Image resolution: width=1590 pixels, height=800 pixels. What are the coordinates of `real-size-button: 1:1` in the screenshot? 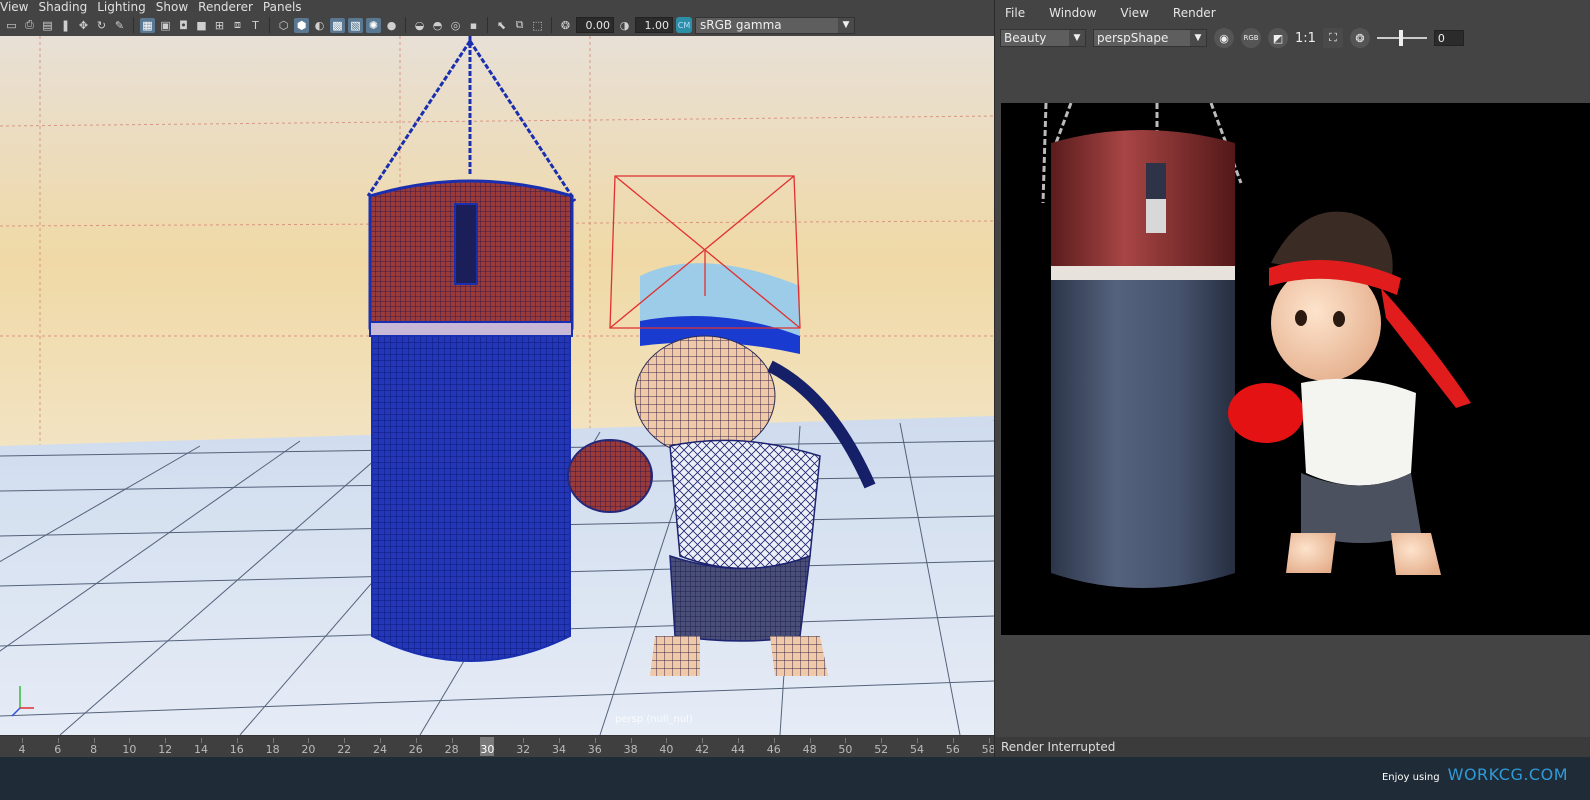 It's located at (1305, 38).